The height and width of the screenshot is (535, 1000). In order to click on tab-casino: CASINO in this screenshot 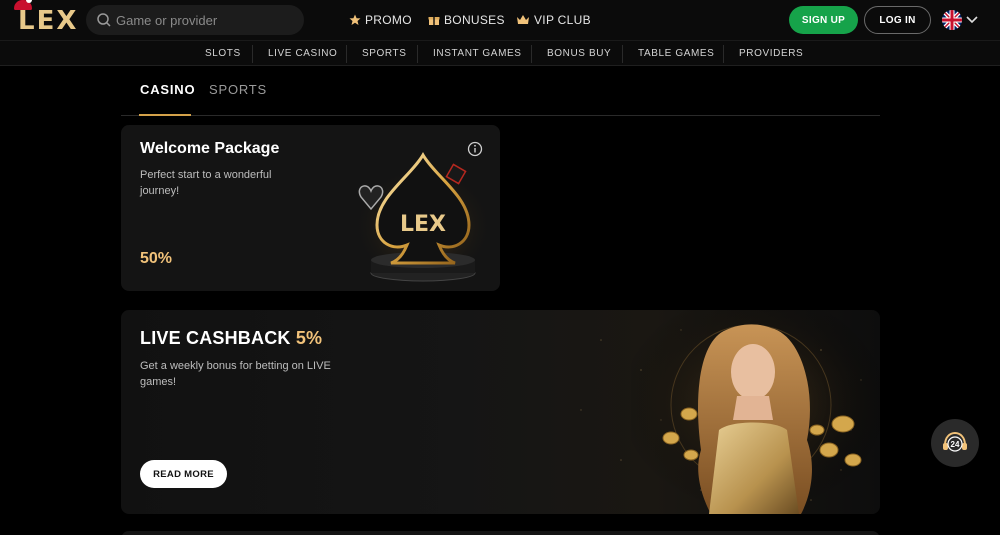, I will do `click(167, 89)`.